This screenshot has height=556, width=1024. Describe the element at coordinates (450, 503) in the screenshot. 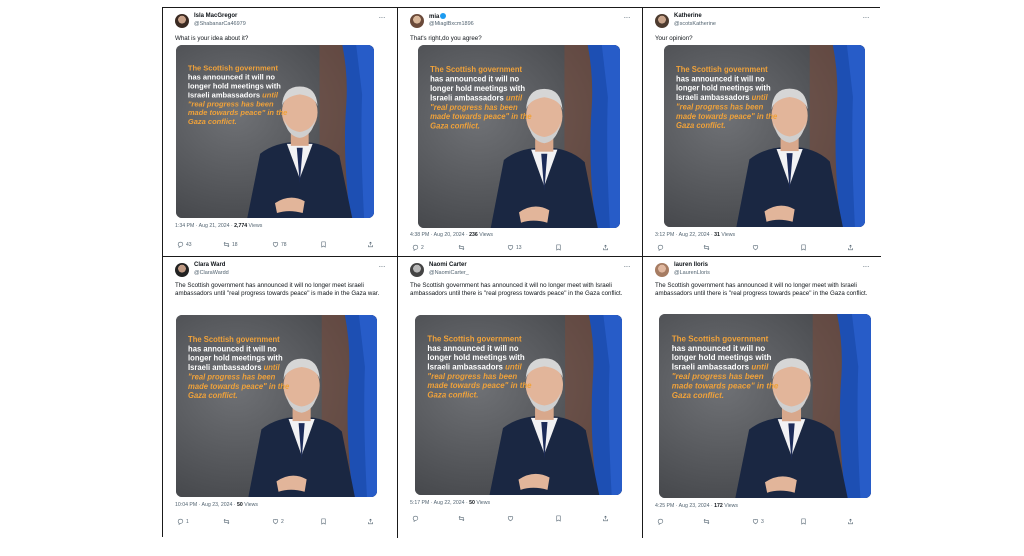

I see `tweet-timestamp: 5:17 PM · Aug 22, 2024 · 50 Views` at that location.